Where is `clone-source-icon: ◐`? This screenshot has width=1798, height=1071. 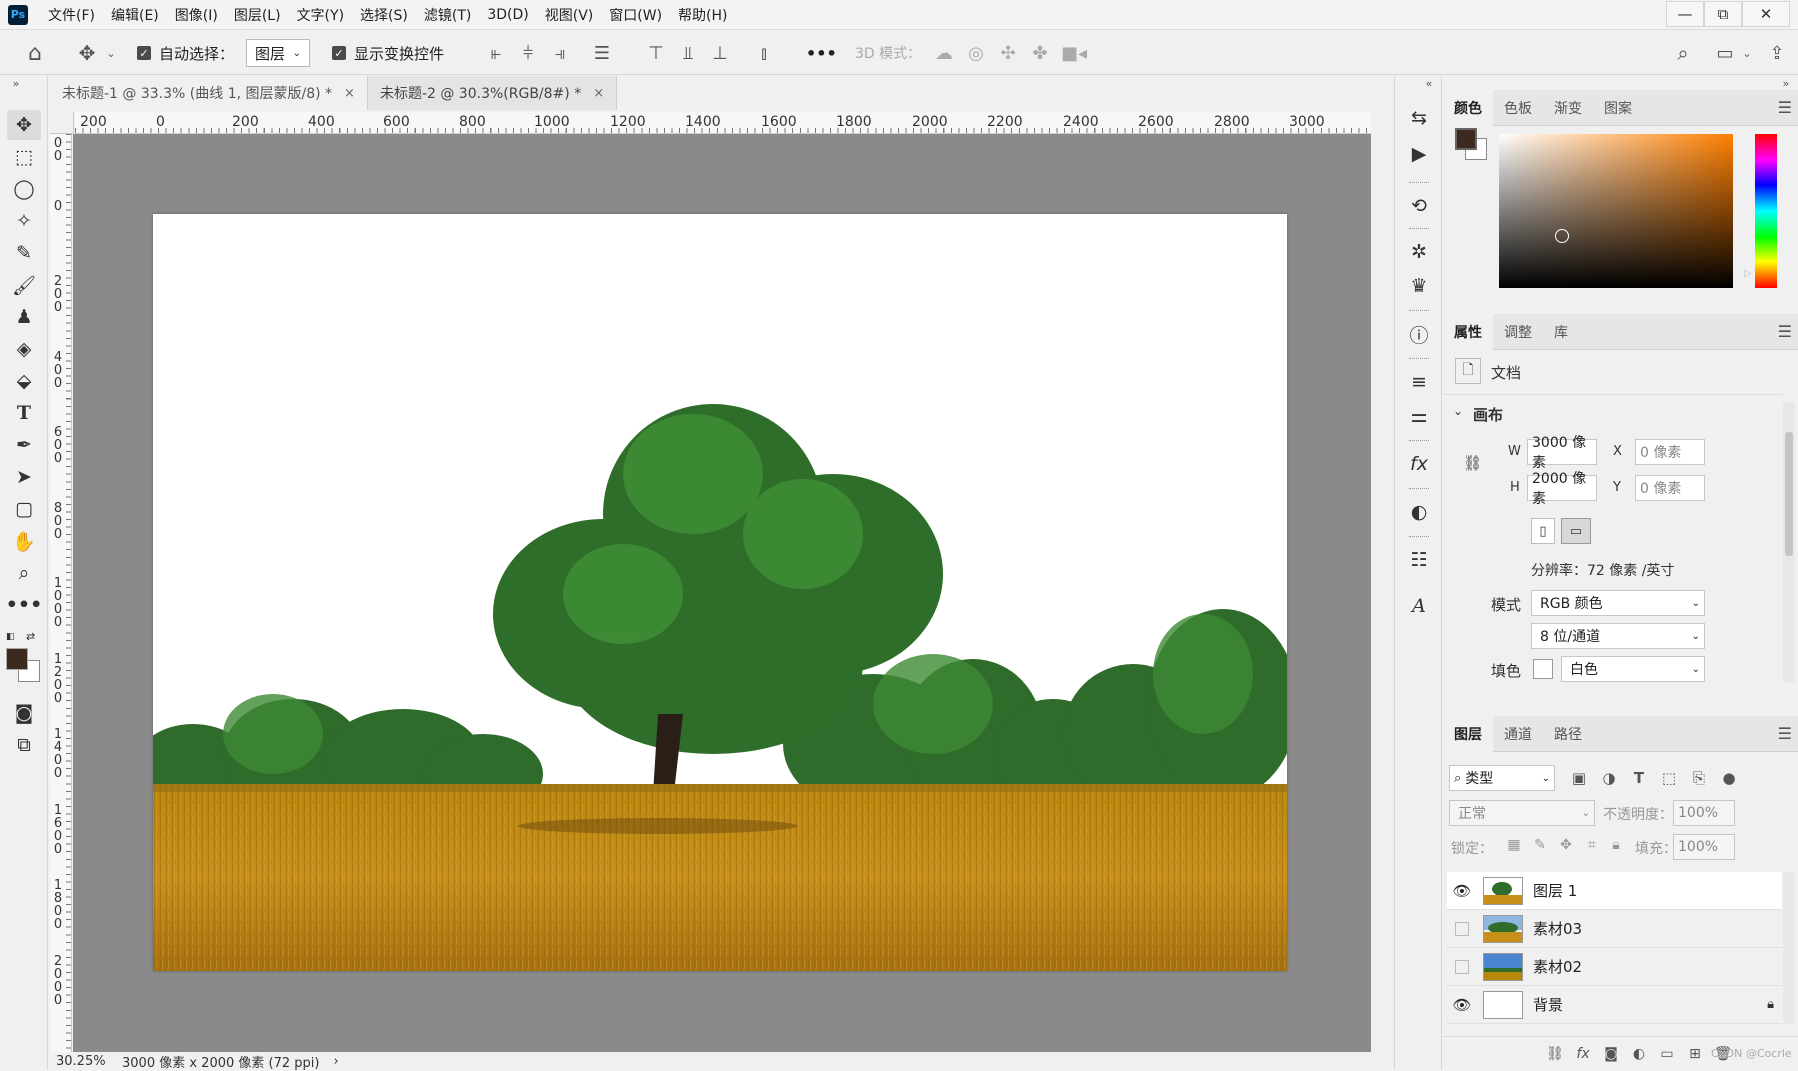
clone-source-icon: ◐ is located at coordinates (1419, 512).